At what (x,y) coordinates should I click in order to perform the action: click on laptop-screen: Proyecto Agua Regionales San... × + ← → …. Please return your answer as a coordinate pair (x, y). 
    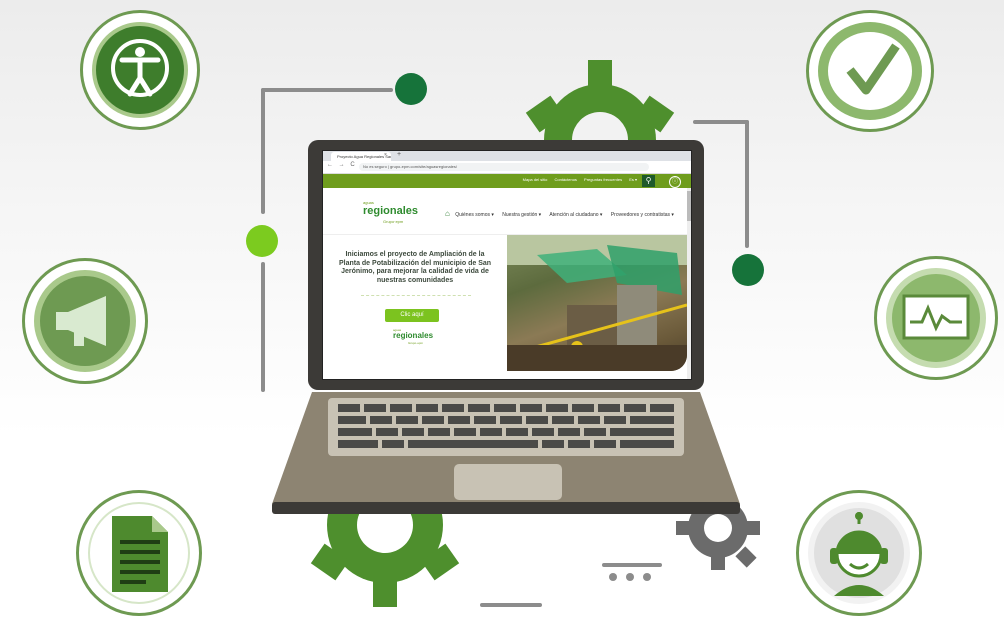
    Looking at the image, I should click on (507, 265).